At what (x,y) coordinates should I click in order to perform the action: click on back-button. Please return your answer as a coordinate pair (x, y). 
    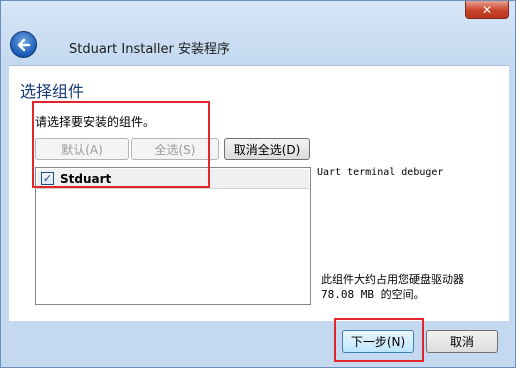
    Looking at the image, I should click on (23, 44).